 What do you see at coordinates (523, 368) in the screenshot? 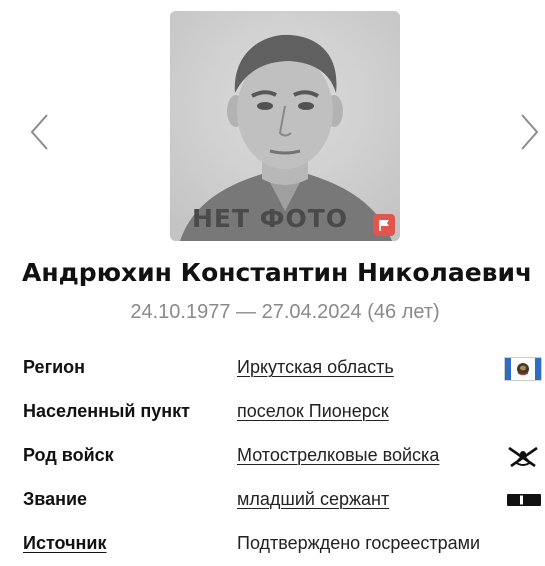
I see `irkutsk-flag-icon` at bounding box center [523, 368].